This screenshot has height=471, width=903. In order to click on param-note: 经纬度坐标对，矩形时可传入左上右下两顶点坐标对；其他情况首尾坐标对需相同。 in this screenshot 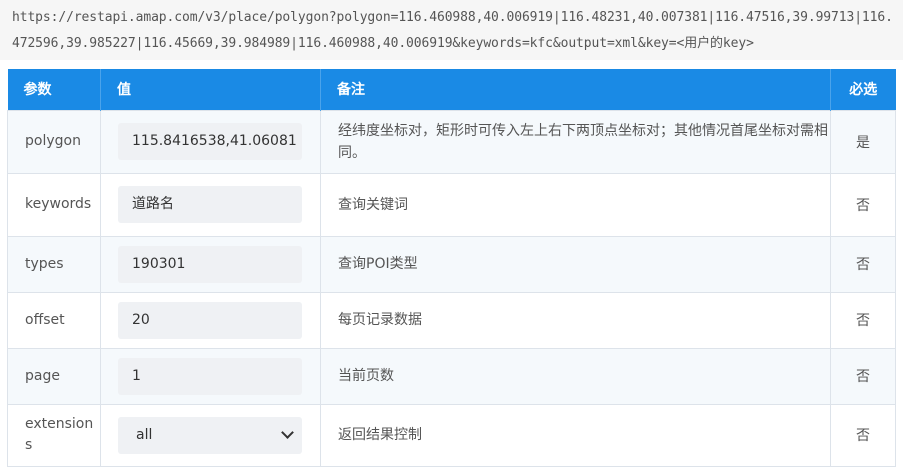, I will do `click(575, 141)`.